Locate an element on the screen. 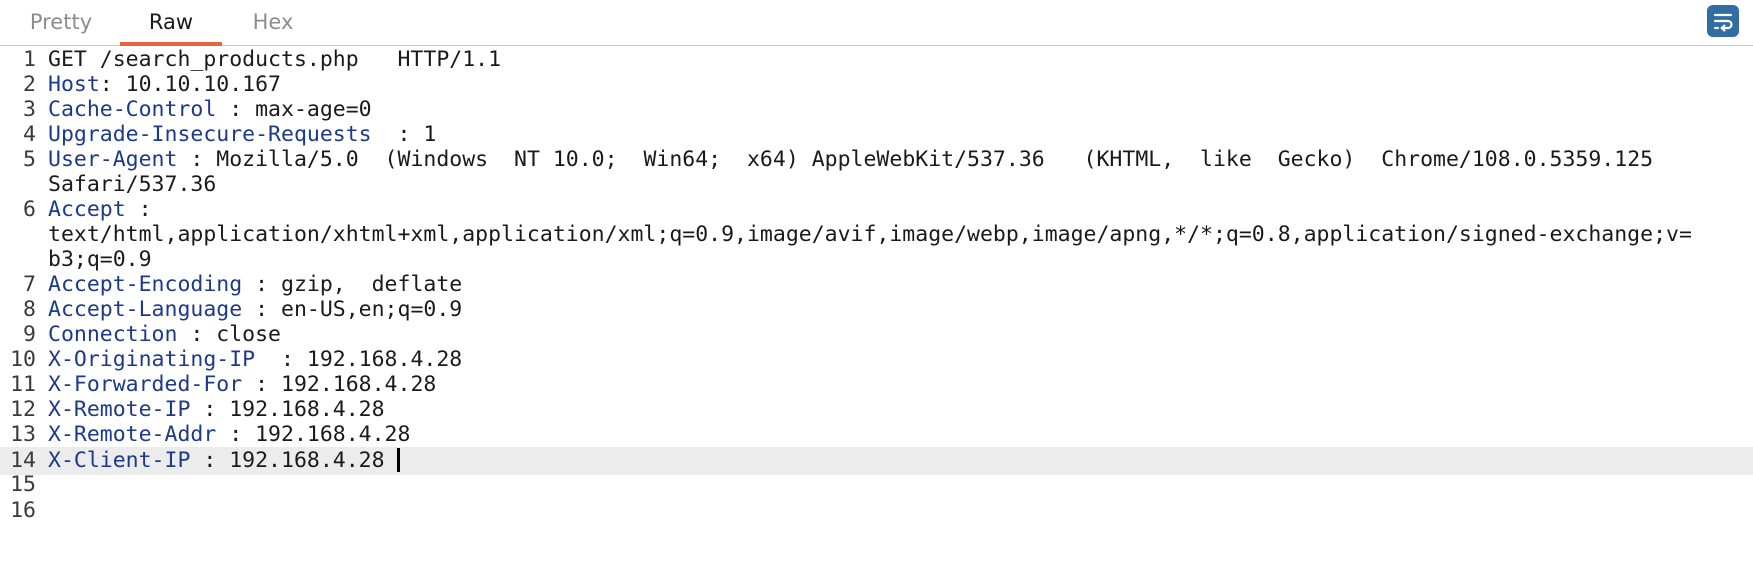 The height and width of the screenshot is (567, 1753). editor-line: Safari/537.36 is located at coordinates (876, 185).